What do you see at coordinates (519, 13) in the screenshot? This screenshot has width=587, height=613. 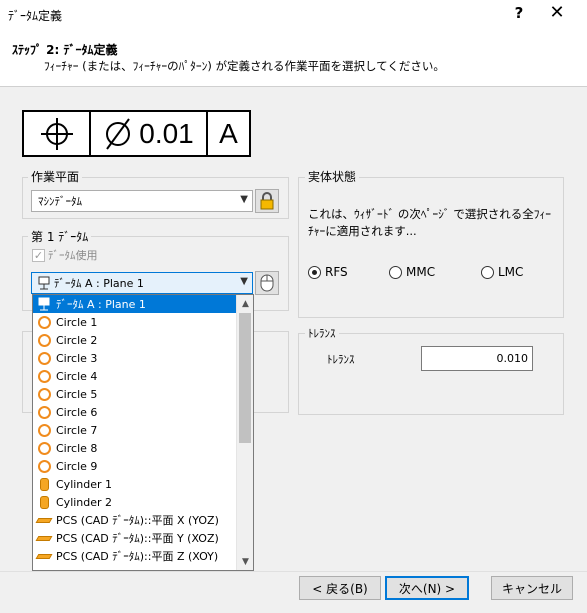 I see `help-button: ?` at bounding box center [519, 13].